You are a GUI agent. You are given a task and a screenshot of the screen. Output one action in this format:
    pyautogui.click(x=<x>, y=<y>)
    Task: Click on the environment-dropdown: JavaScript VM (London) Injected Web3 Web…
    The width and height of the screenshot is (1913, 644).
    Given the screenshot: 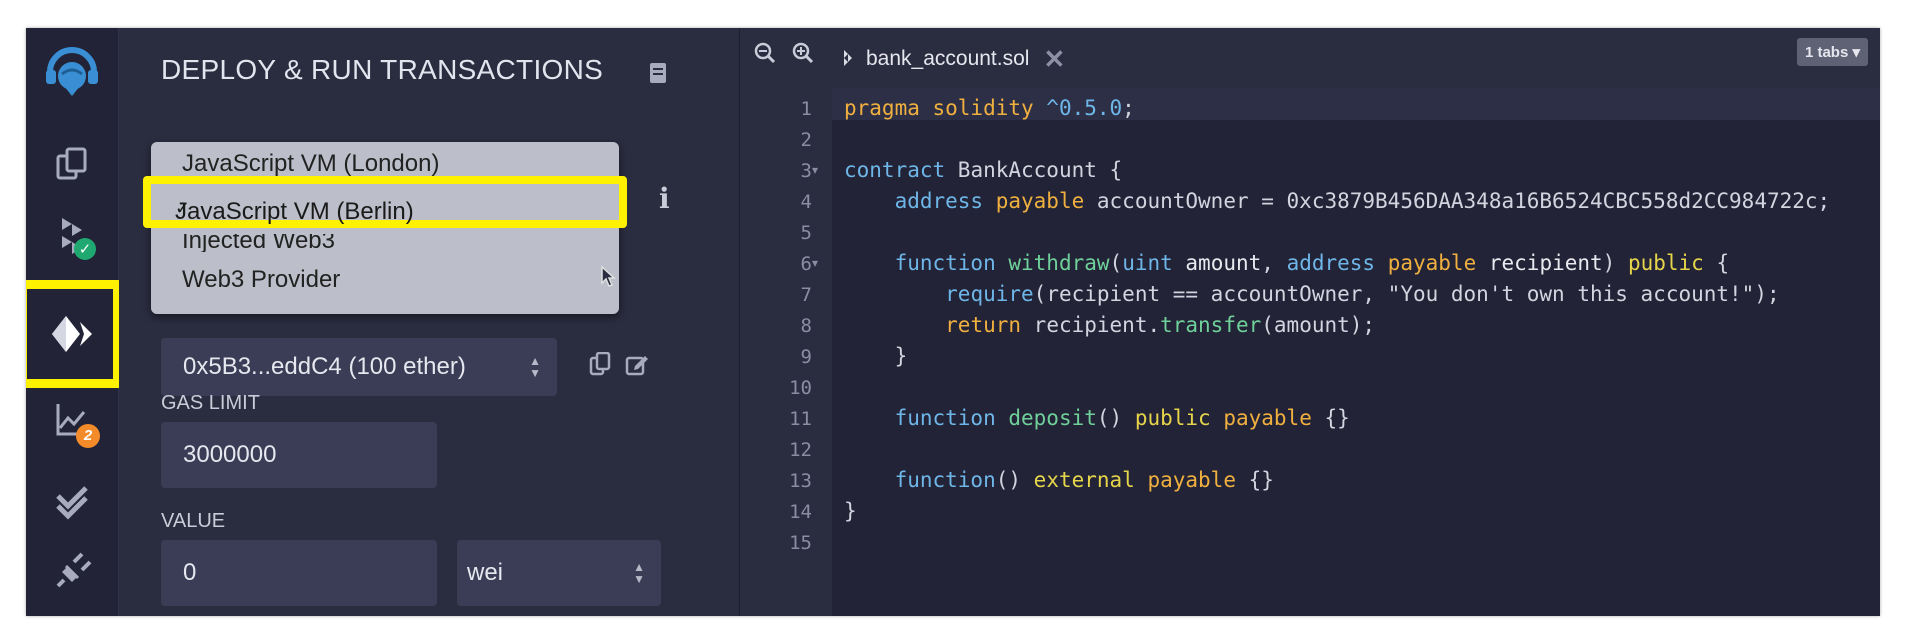 What is the action you would take?
    pyautogui.click(x=385, y=228)
    